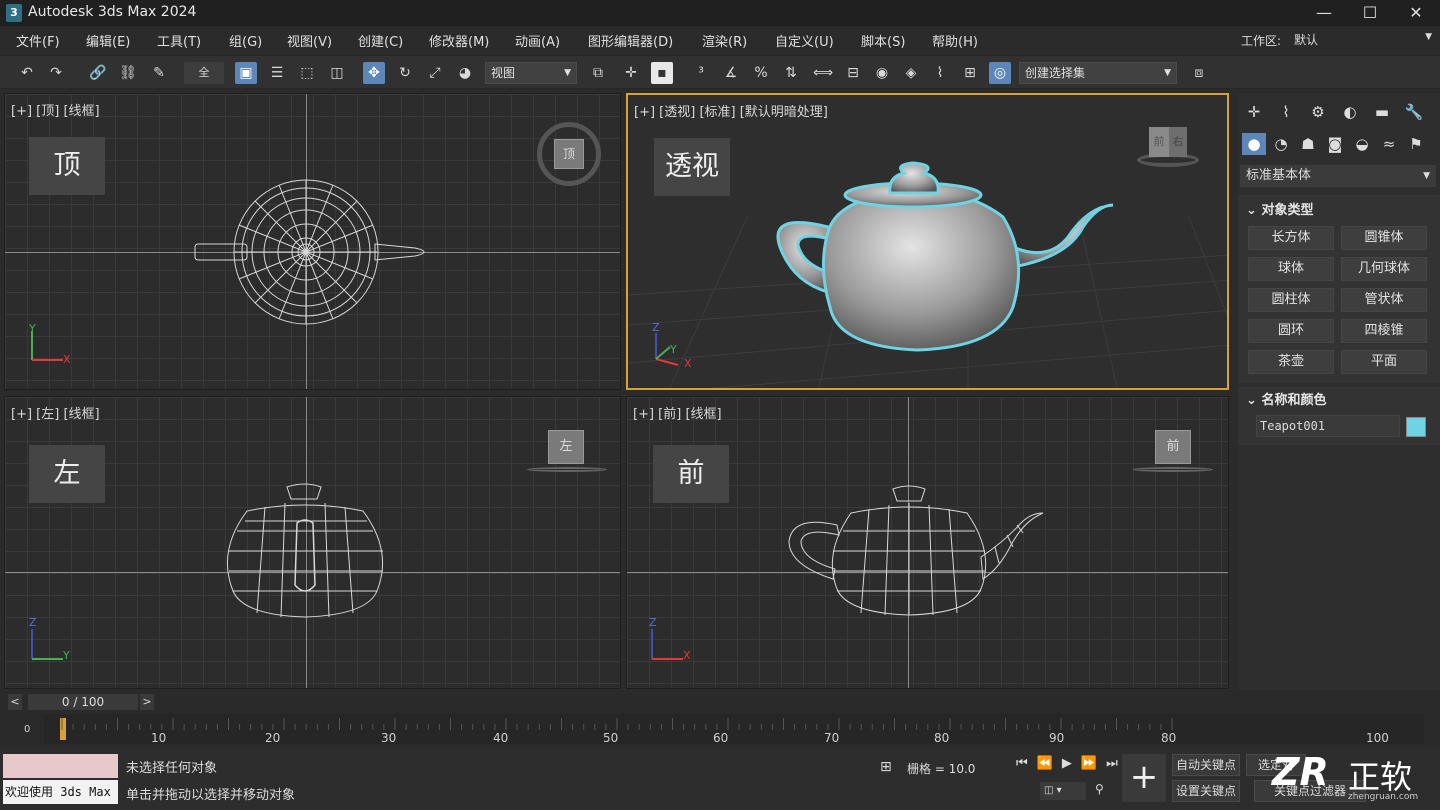 The width and height of the screenshot is (1440, 810). Describe the element at coordinates (380, 40) in the screenshot. I see `menu-create: 创建(C)` at that location.